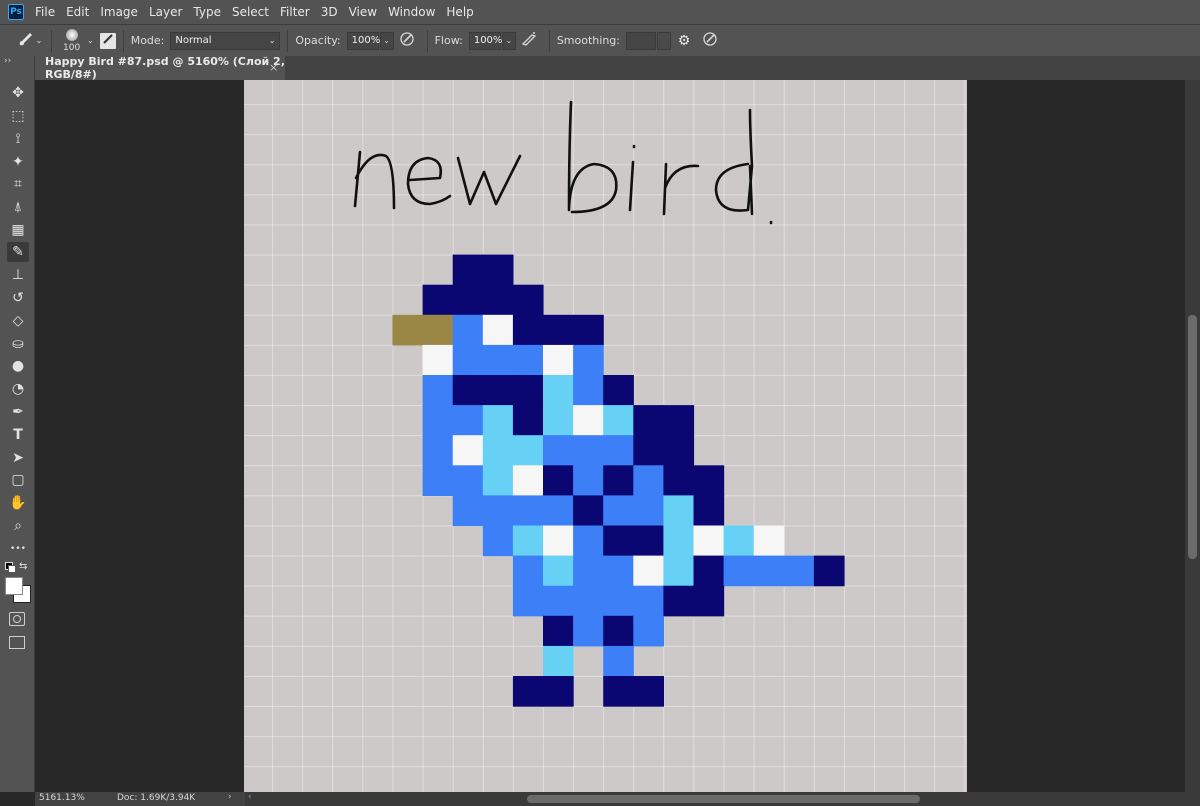  I want to click on pressure-pen-icon, so click(407, 40).